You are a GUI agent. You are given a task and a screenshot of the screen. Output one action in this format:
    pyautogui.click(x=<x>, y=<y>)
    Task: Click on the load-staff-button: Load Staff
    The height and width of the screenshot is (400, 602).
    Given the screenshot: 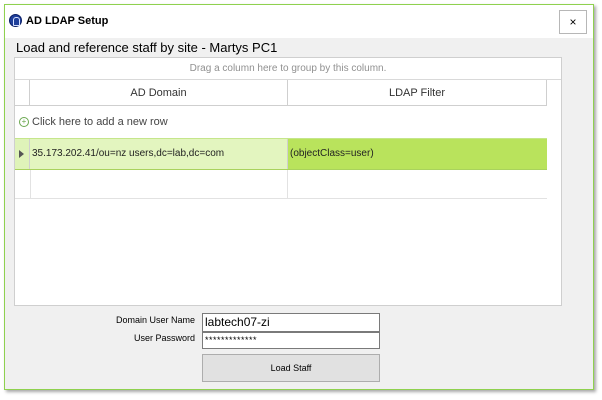 What is the action you would take?
    pyautogui.click(x=291, y=368)
    